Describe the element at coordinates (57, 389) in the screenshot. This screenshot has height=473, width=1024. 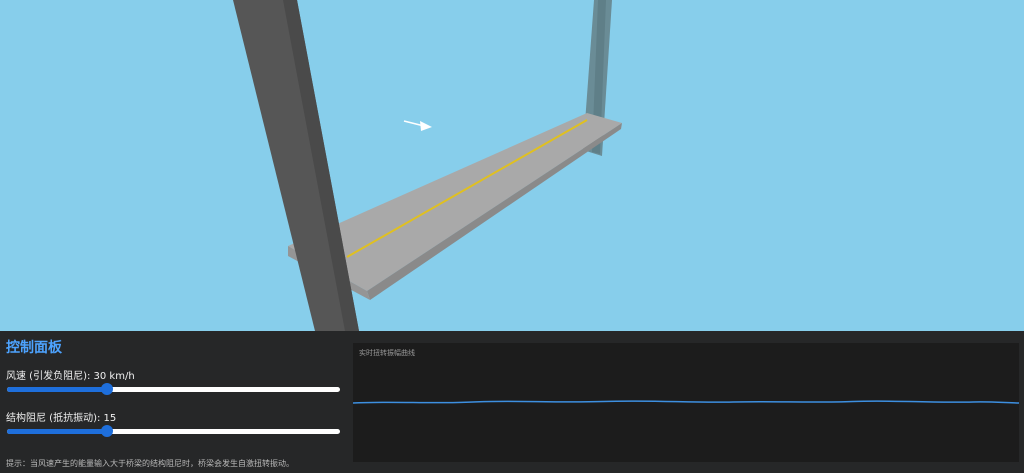
I see `wind-speed-slider-fill` at that location.